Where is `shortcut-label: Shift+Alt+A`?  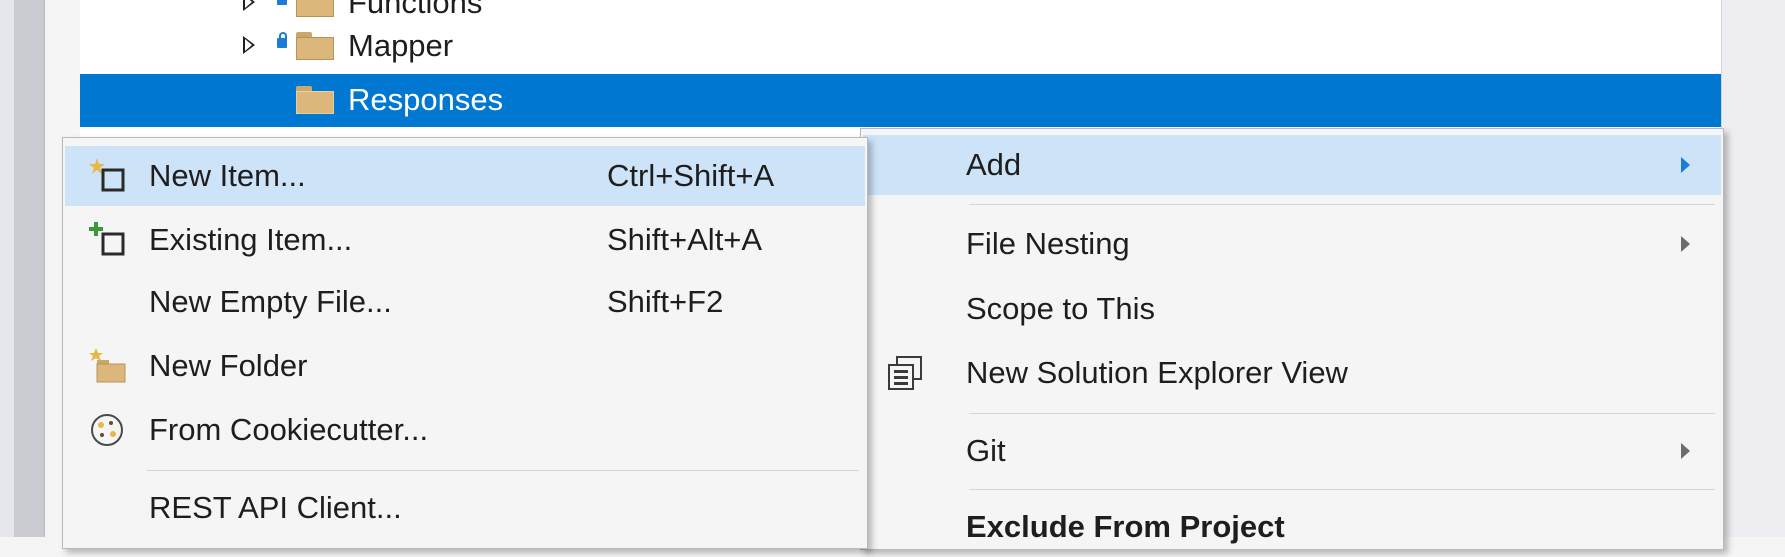 shortcut-label: Shift+Alt+A is located at coordinates (685, 239).